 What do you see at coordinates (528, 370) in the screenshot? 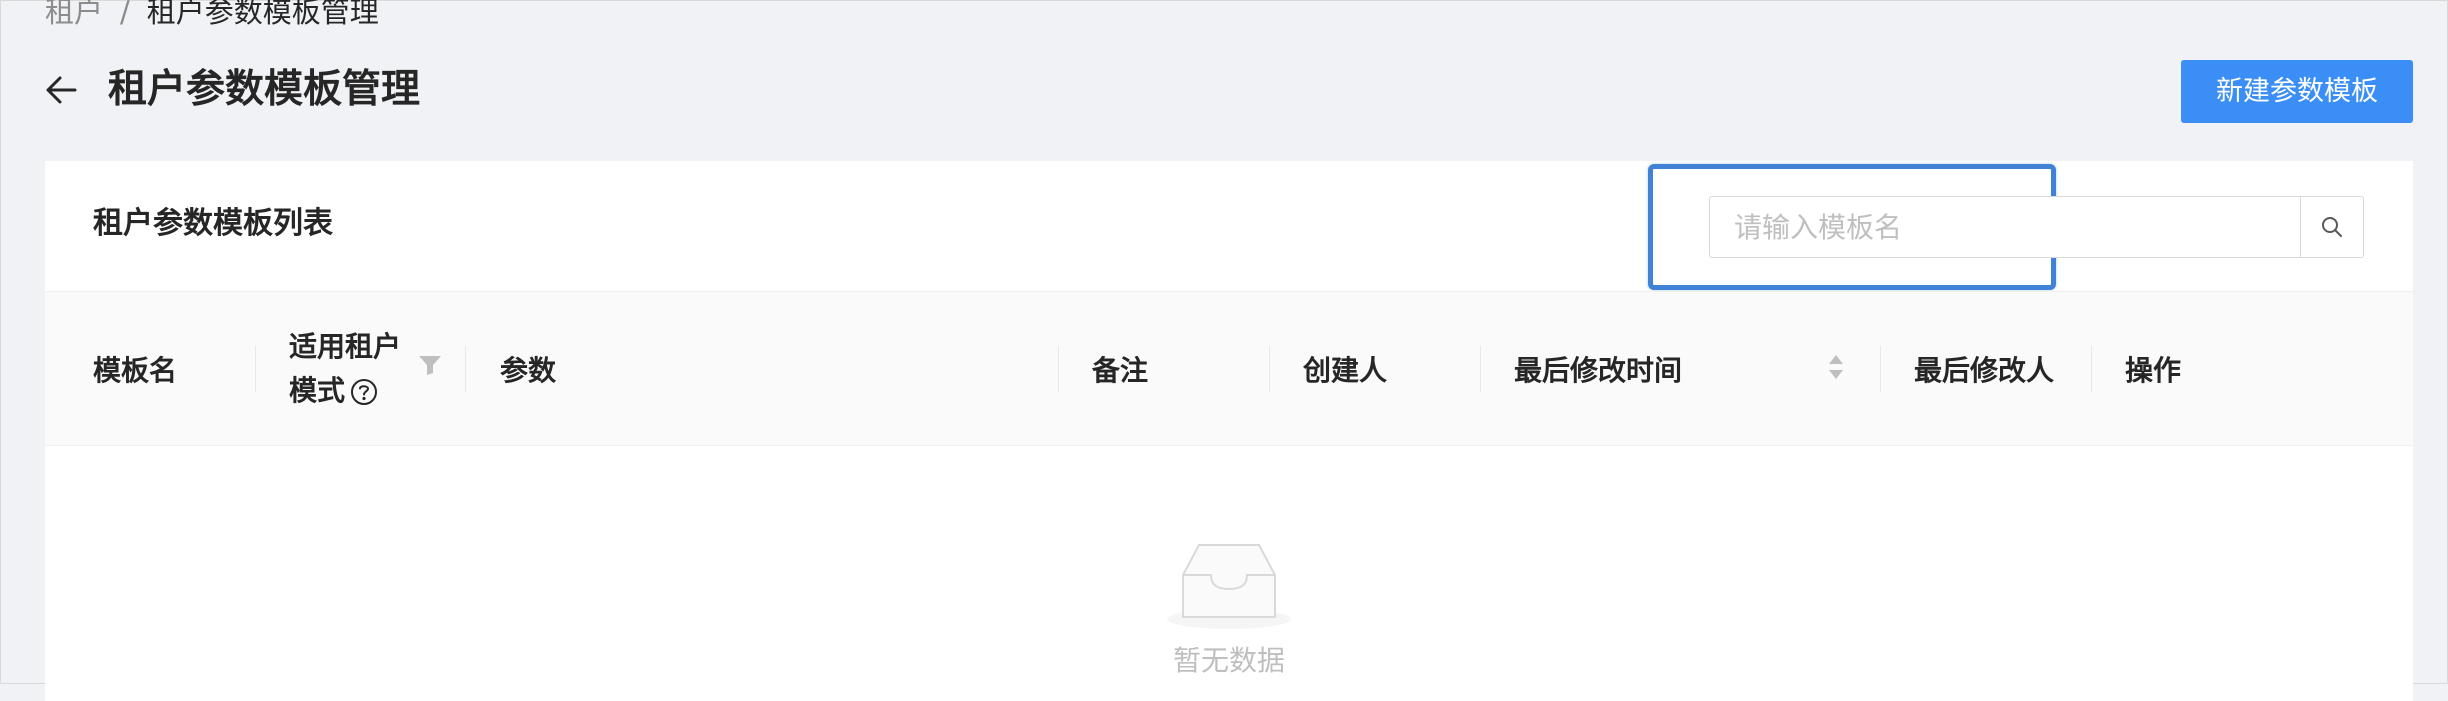
I see `column-header-params: 参数` at bounding box center [528, 370].